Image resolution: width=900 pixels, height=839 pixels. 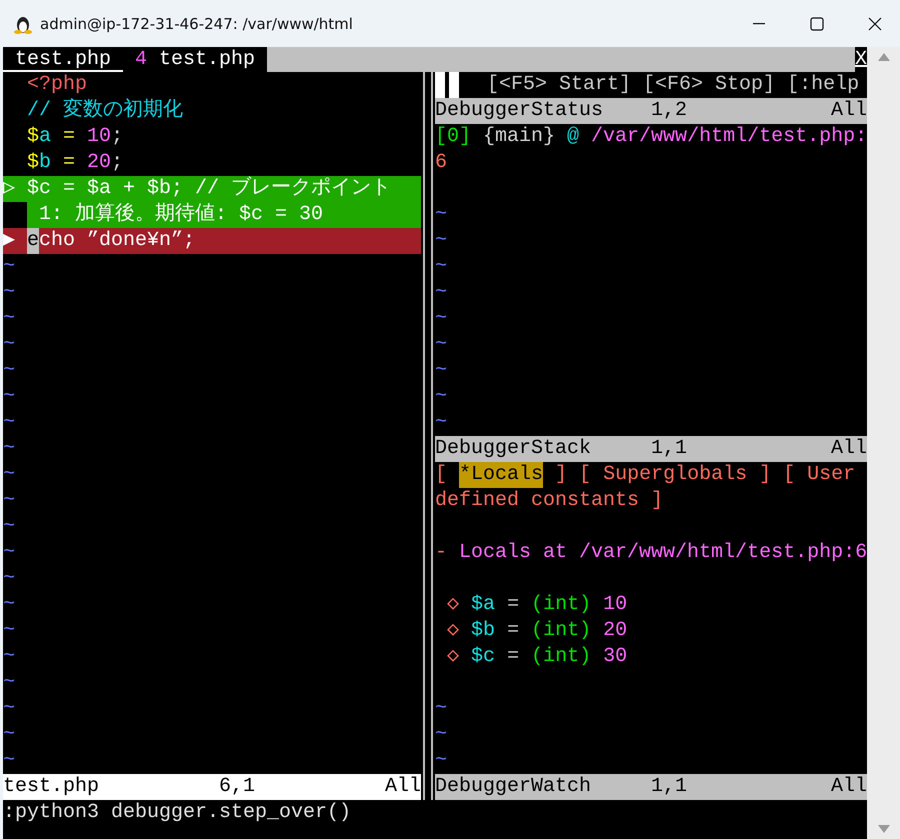 What do you see at coordinates (513, 449) in the screenshot?
I see `status-file-name: DebuggerStack` at bounding box center [513, 449].